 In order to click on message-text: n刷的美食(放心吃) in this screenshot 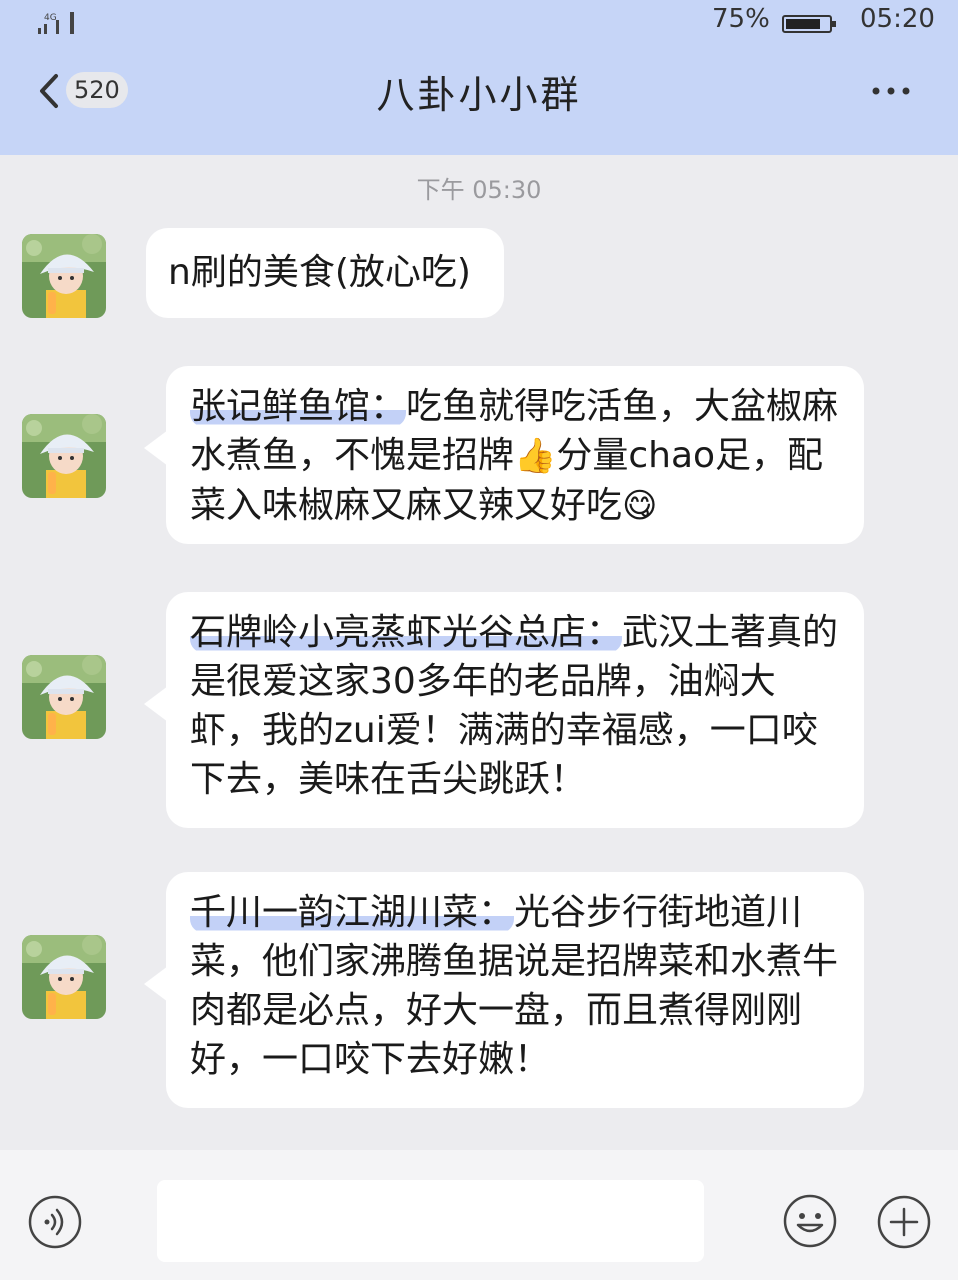, I will do `click(319, 272)`.